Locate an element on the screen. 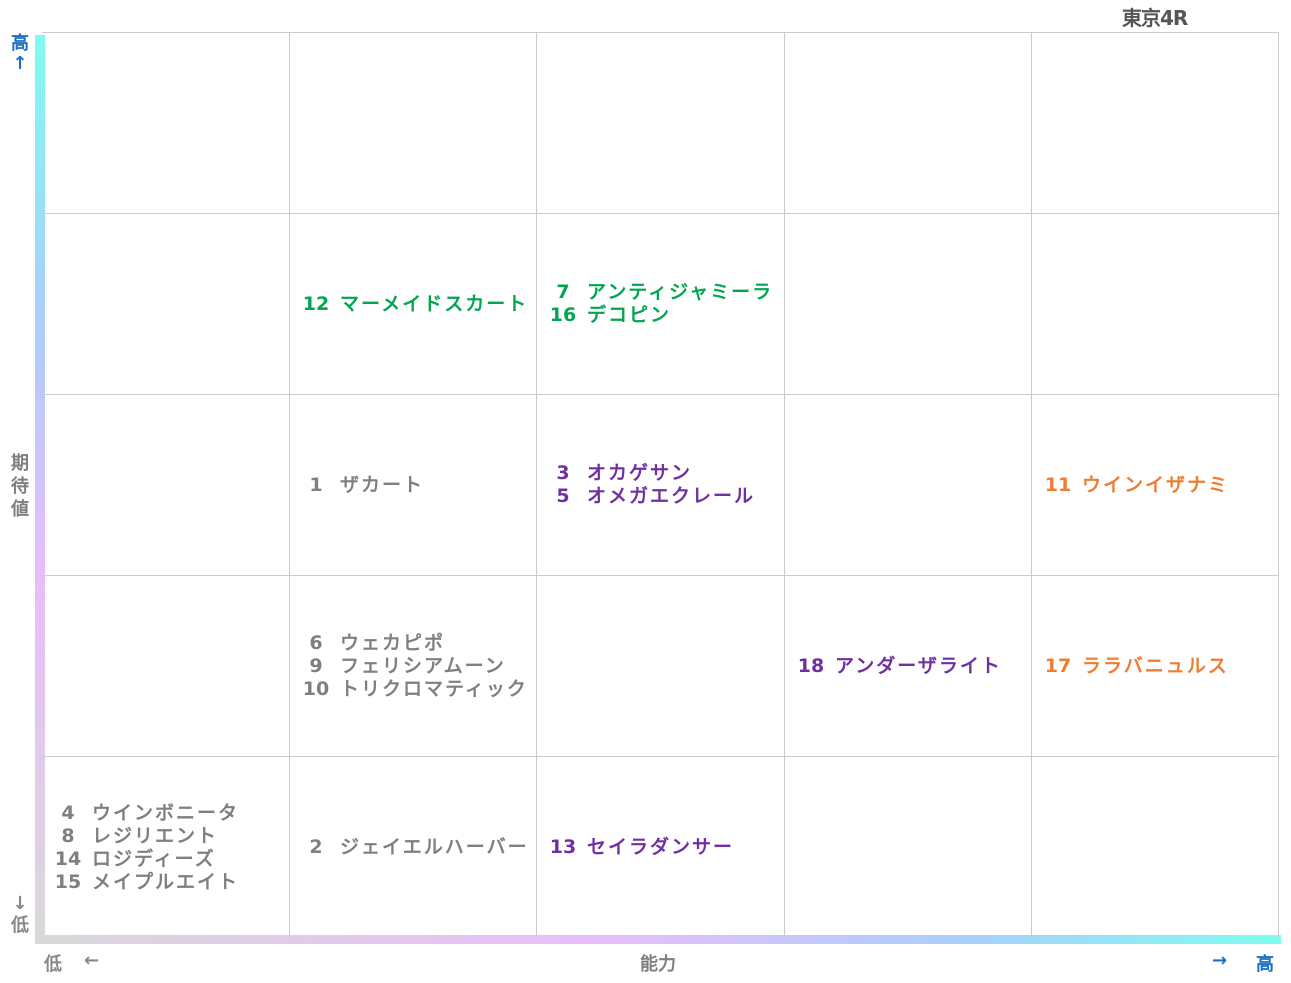 The image size is (1291, 983). horse-number: 15 is located at coordinates (68, 881).